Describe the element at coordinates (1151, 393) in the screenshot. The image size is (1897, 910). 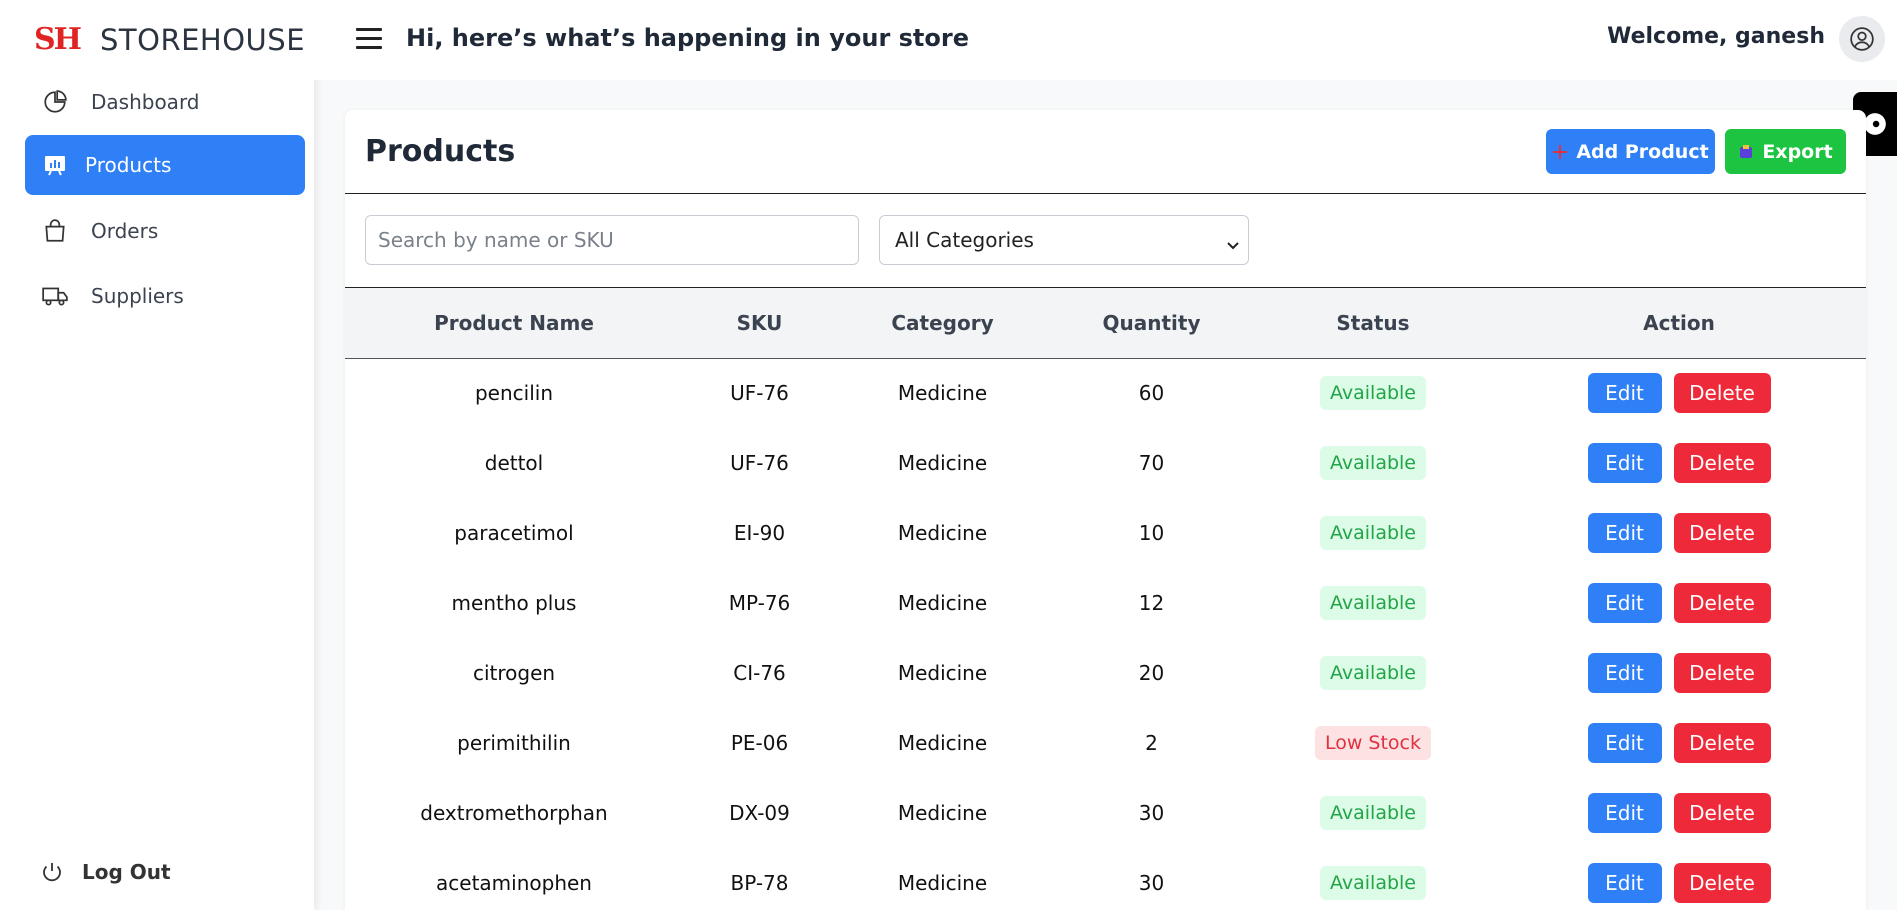
I see `product-quantity: 60` at that location.